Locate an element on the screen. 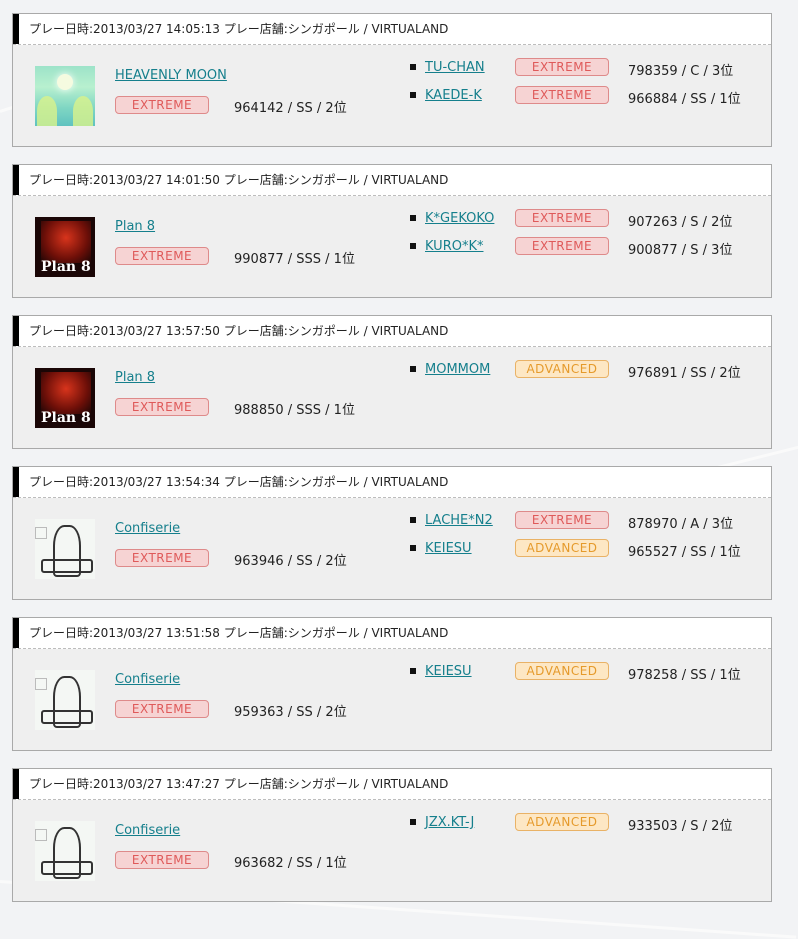 The width and height of the screenshot is (798, 939). rival-score: 878970 / A / 3位 is located at coordinates (681, 524).